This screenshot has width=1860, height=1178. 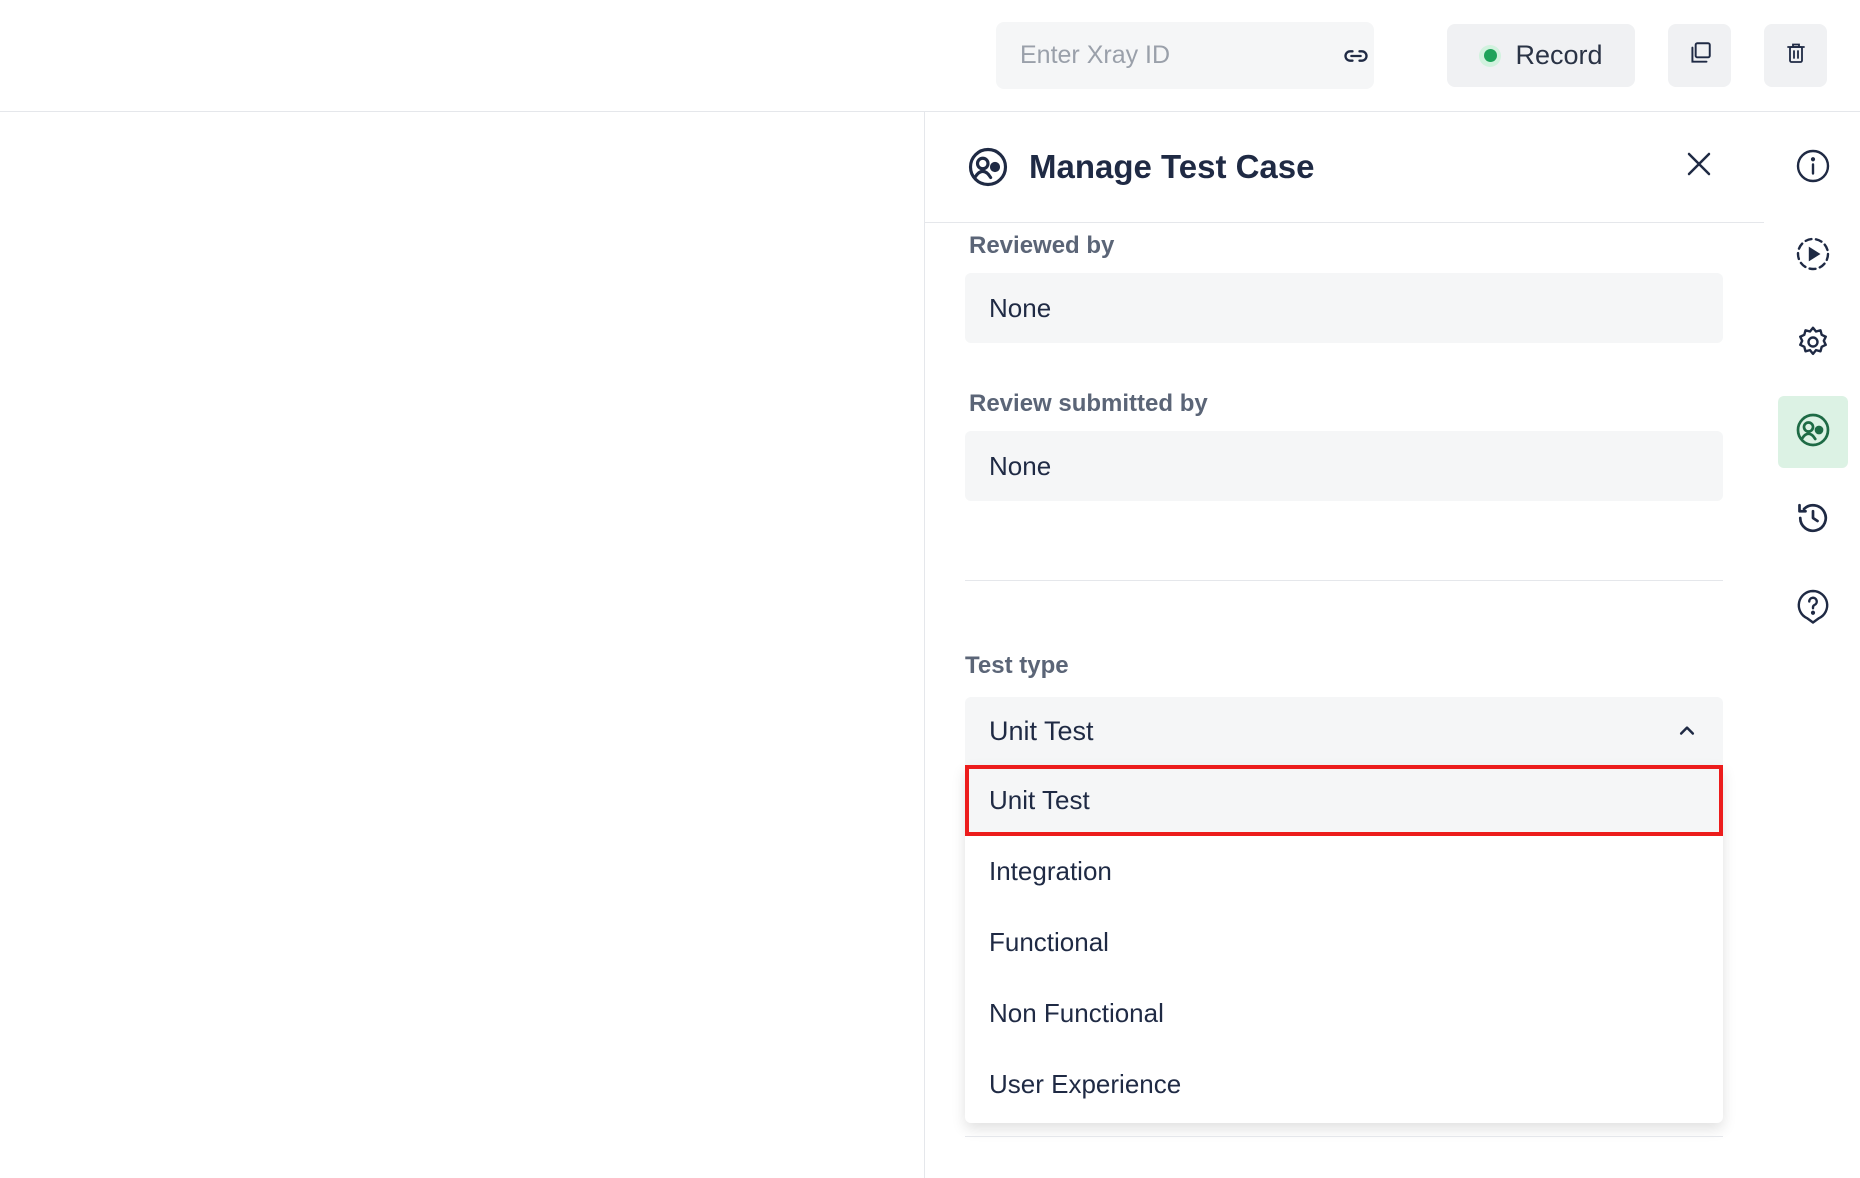 I want to click on copy-button, so click(x=1699, y=55).